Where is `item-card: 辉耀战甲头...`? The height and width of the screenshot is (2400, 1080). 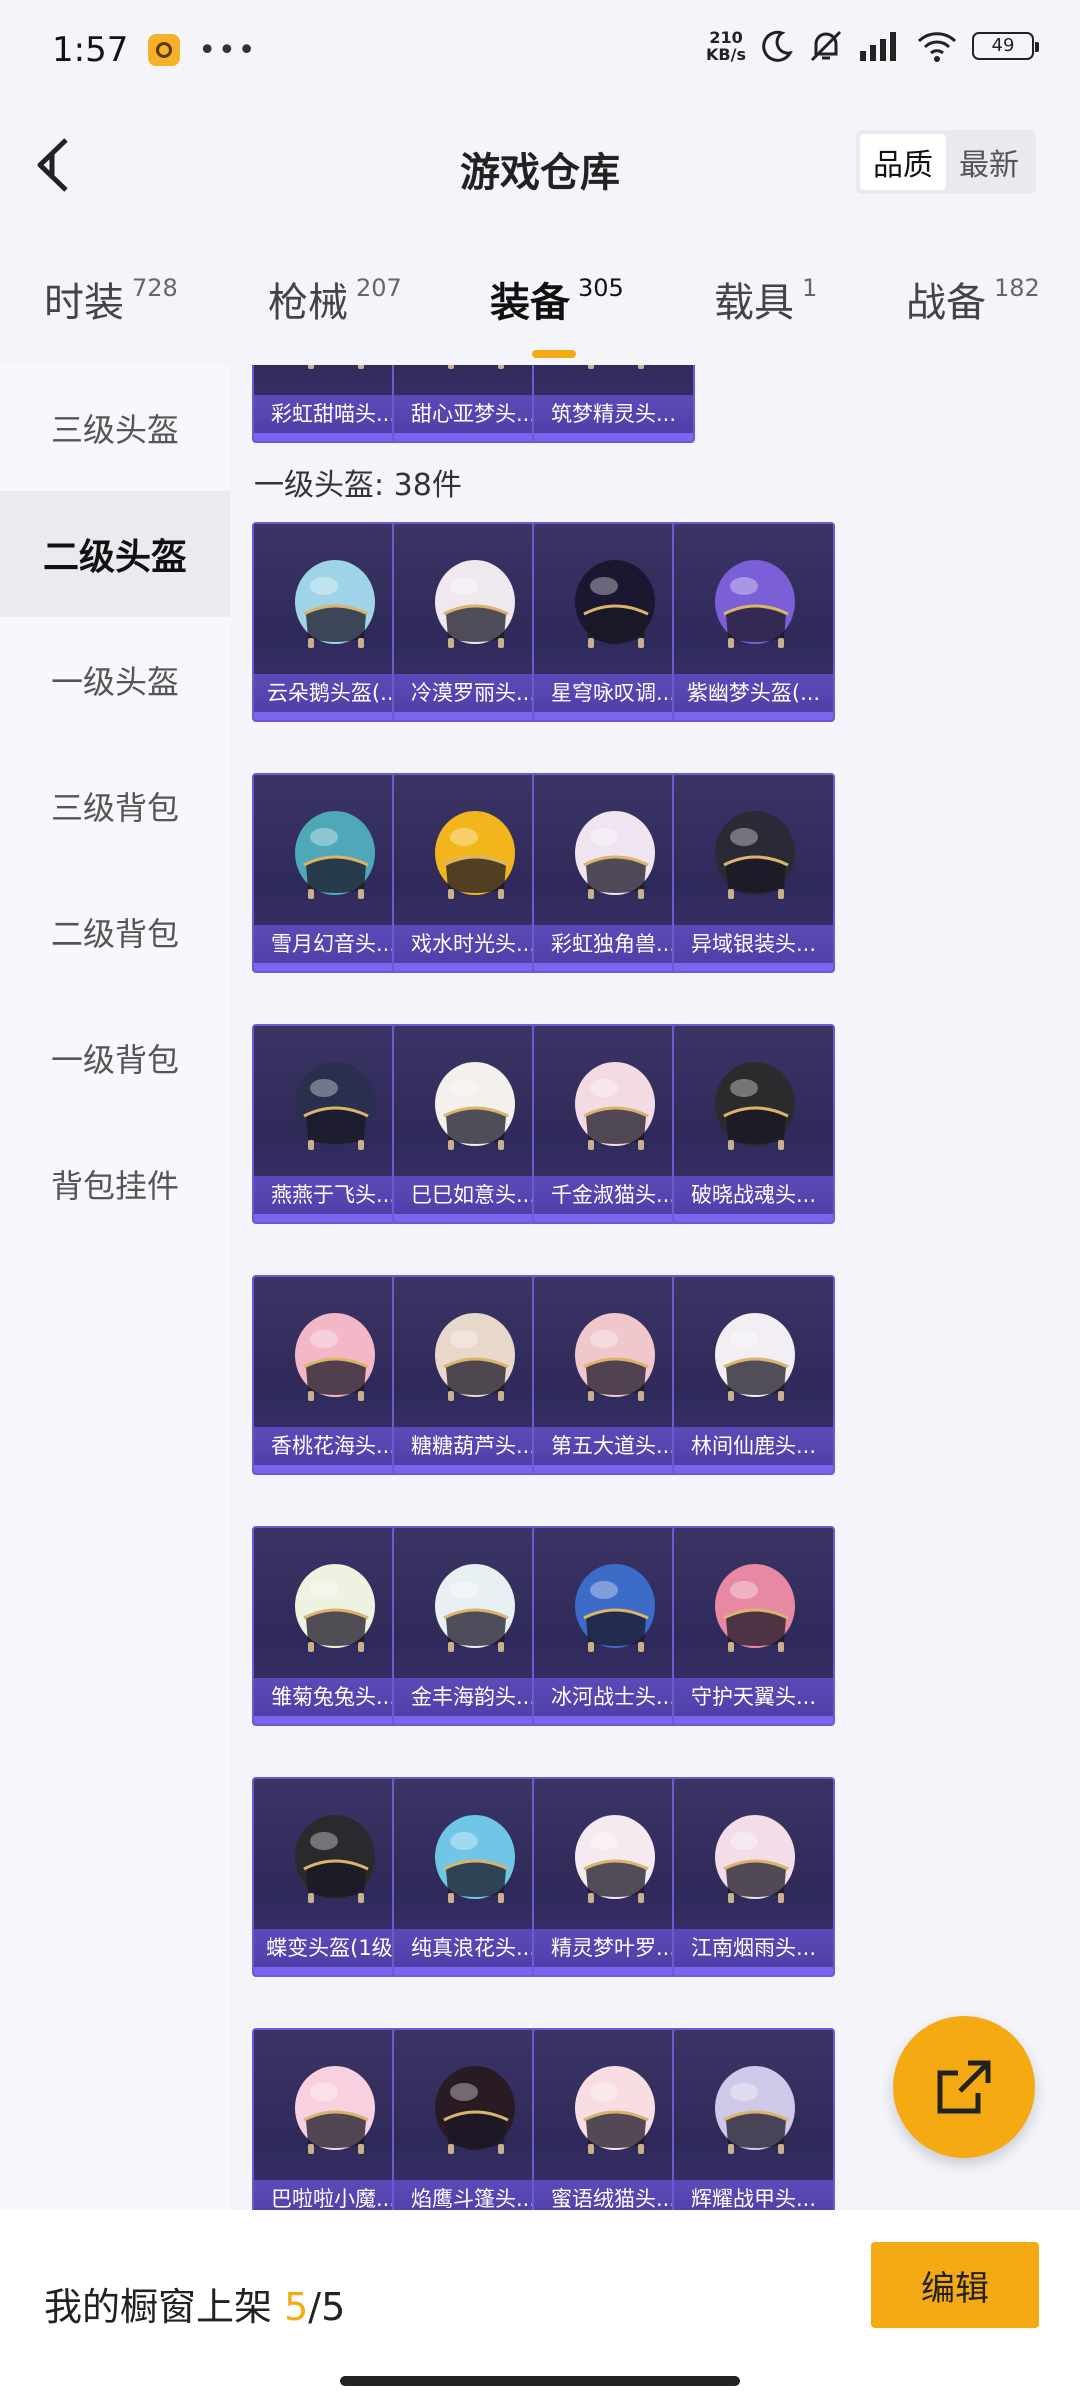
item-card: 辉耀战甲头... is located at coordinates (753, 2121).